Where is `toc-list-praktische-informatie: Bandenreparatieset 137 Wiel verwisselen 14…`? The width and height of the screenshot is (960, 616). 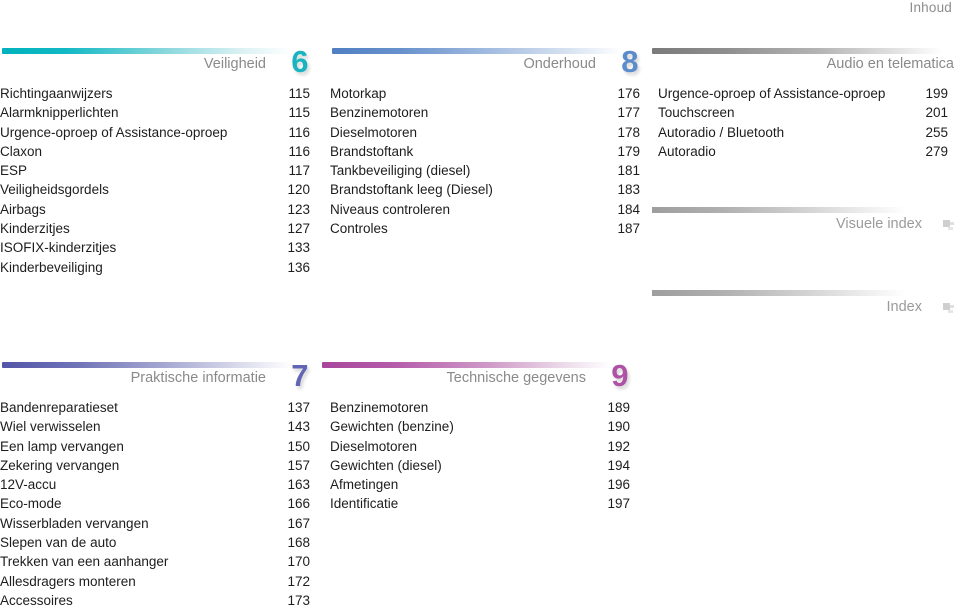
toc-list-praktische-informatie: Bandenreparatieset 137 Wiel verwisselen 14… is located at coordinates (155, 504).